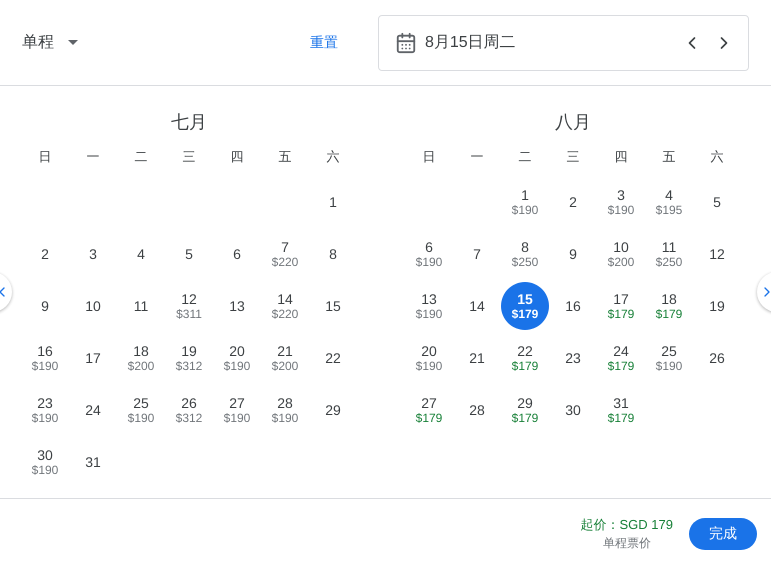 This screenshot has height=568, width=771. Describe the element at coordinates (237, 254) in the screenshot. I see `calendar-day: 6` at that location.